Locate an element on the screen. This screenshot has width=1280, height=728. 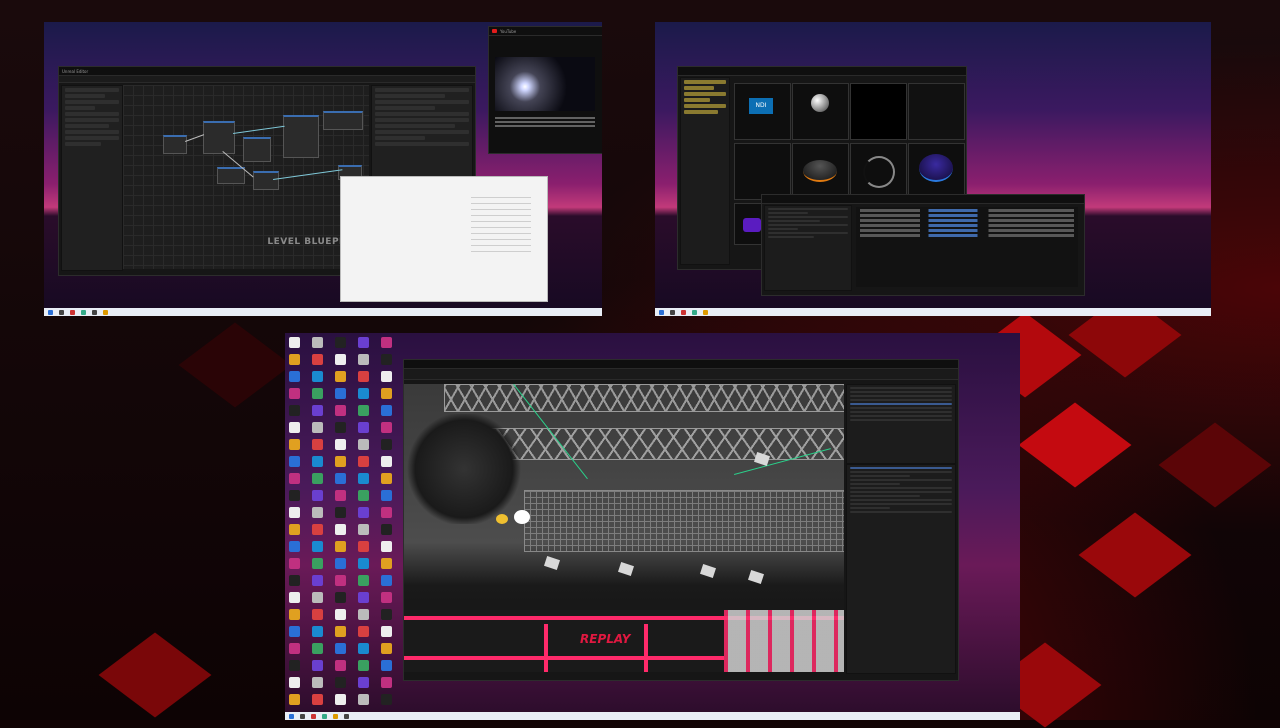
event-graph-canvas: LEVEL BLUEPRINT is located at coordinates (246, 177).